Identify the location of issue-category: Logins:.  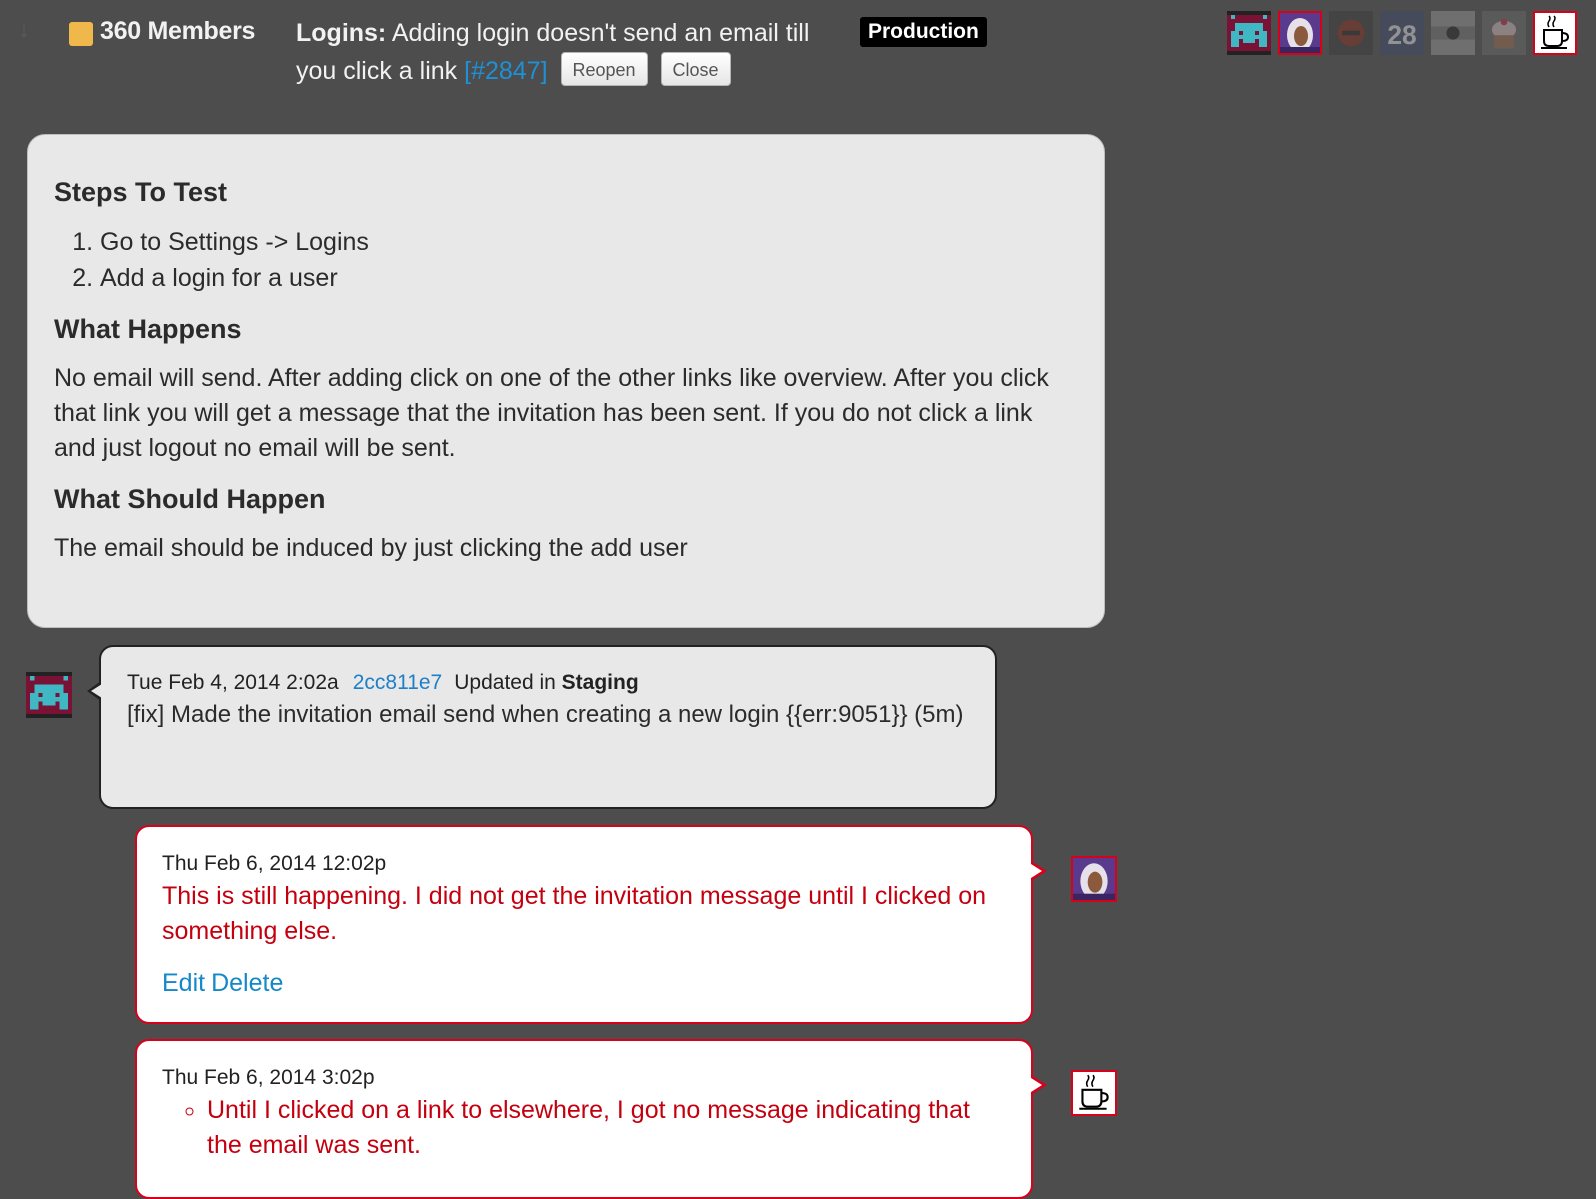
(341, 33).